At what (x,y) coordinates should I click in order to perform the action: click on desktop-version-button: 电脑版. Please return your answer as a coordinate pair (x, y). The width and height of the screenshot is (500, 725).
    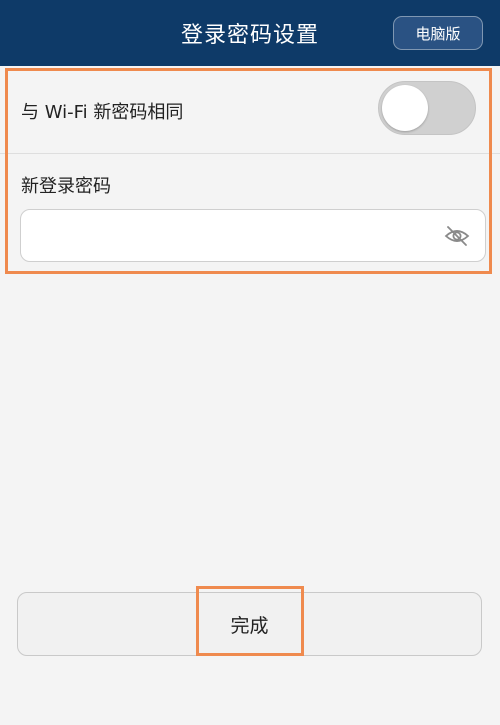
    Looking at the image, I should click on (438, 33).